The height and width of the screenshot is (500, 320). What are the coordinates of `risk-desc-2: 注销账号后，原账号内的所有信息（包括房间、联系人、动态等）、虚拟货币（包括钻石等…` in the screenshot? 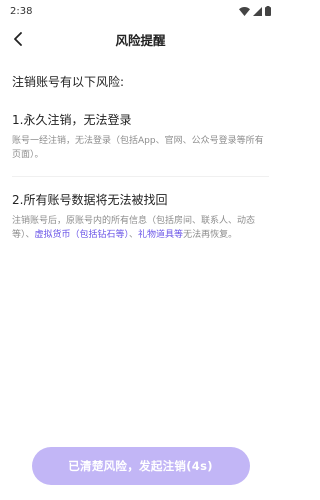 It's located at (140, 228).